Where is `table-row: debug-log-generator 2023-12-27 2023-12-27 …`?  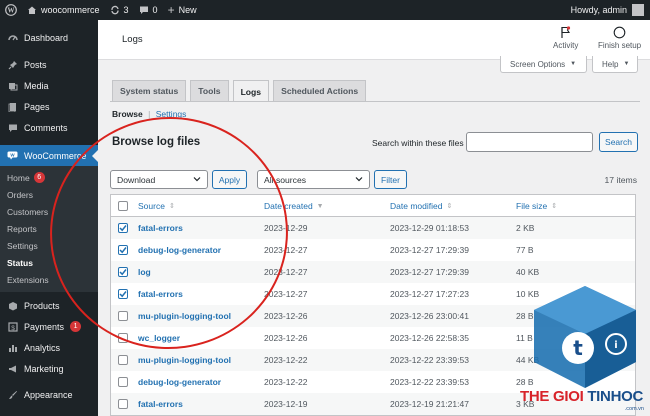 table-row: debug-log-generator 2023-12-27 2023-12-27 … is located at coordinates (373, 250).